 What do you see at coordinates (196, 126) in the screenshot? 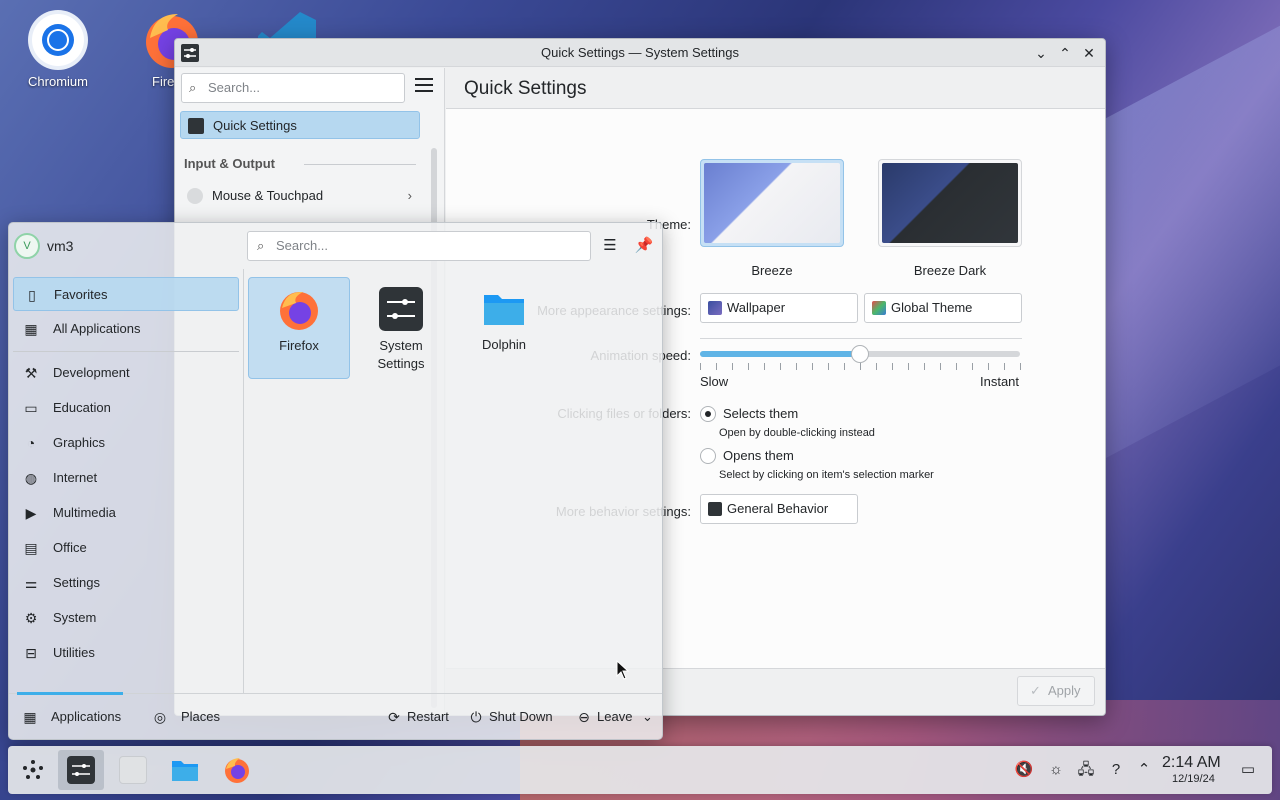
I see `quick-settings-icon` at bounding box center [196, 126].